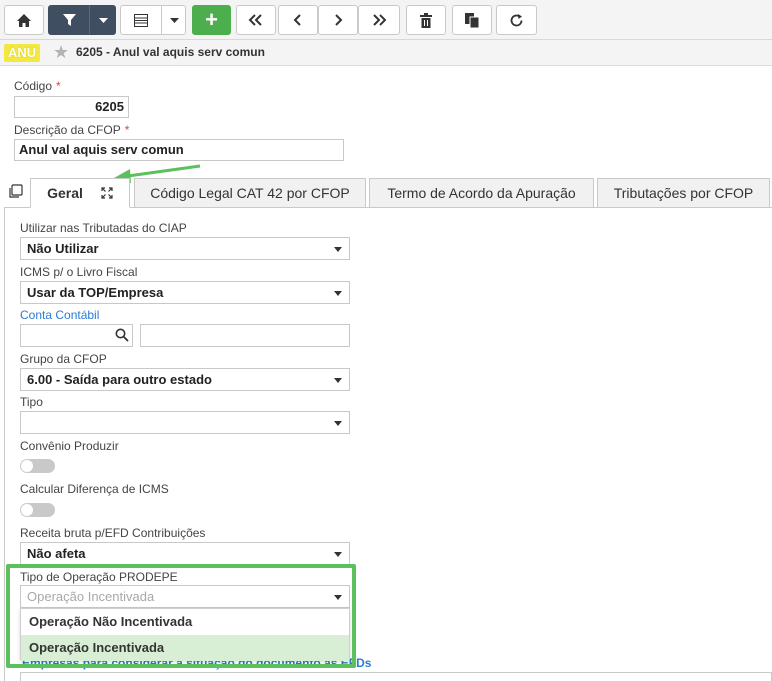 This screenshot has width=772, height=681. What do you see at coordinates (76, 335) in the screenshot?
I see `conta-contabil-input` at bounding box center [76, 335].